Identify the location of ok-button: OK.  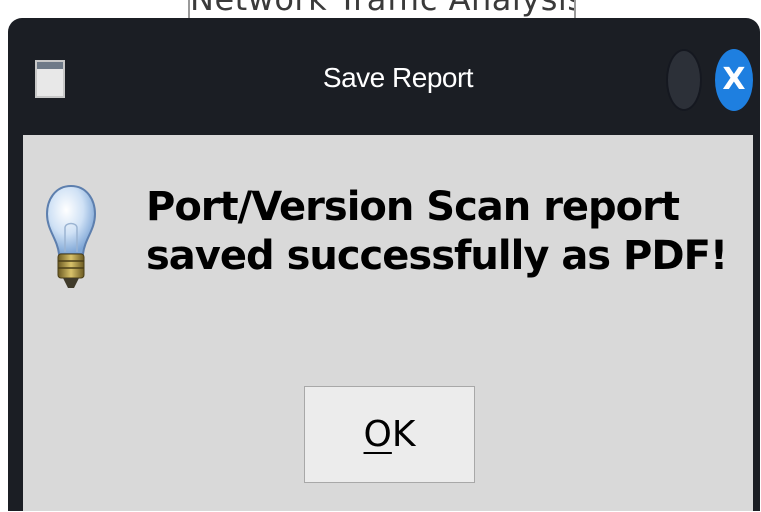
(389, 434).